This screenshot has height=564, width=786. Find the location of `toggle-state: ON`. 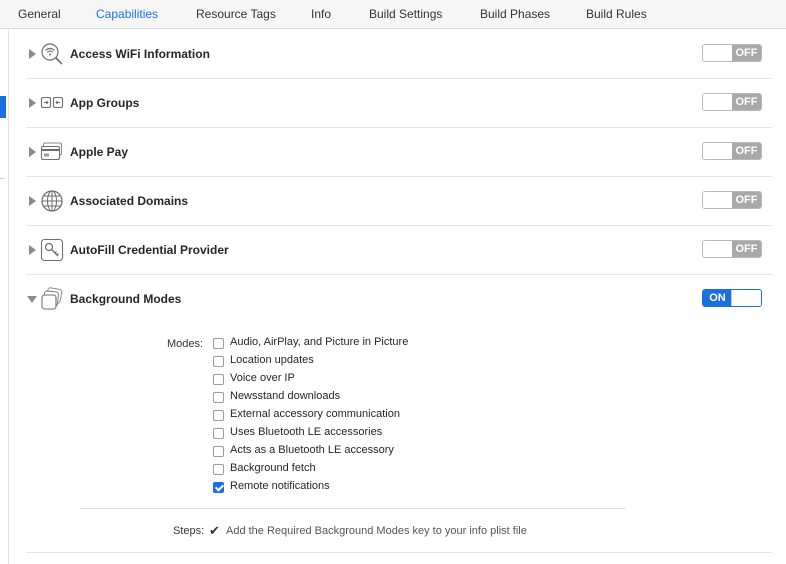

toggle-state: ON is located at coordinates (717, 298).